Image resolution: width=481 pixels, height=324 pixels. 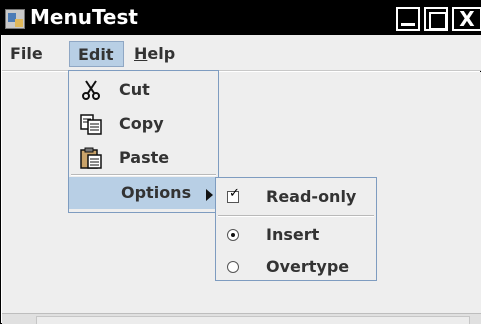 I want to click on scissors-icon, so click(x=91, y=90).